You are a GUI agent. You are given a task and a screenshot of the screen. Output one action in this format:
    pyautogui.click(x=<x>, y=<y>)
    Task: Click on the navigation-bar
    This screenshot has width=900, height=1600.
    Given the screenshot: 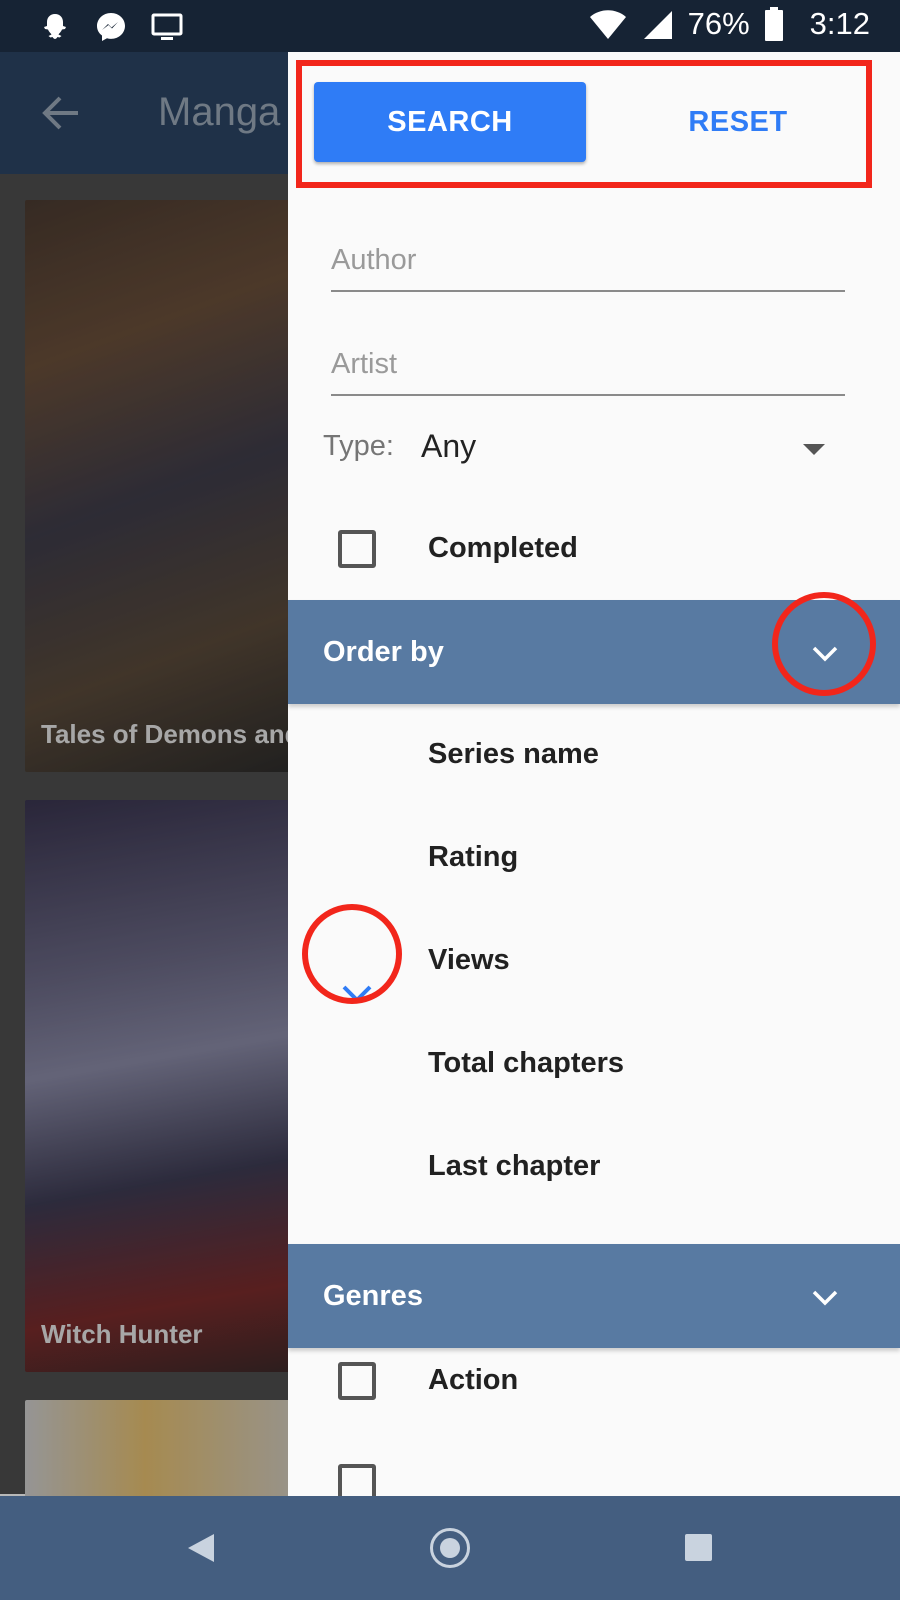 What is the action you would take?
    pyautogui.click(x=450, y=1548)
    